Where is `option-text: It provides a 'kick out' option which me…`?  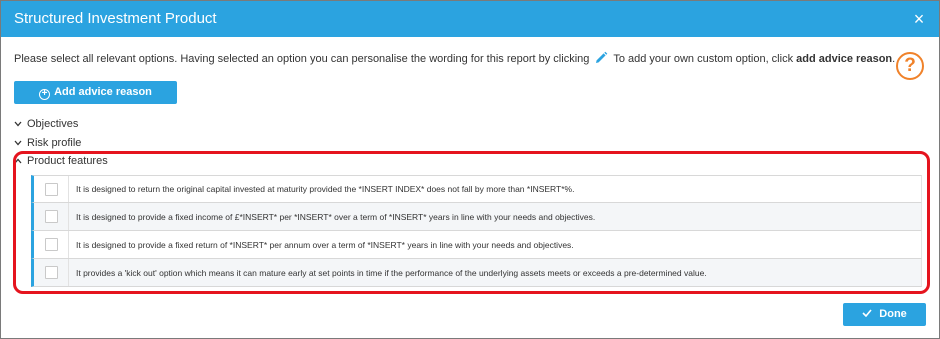 option-text: It provides a 'kick out' option which me… is located at coordinates (391, 272).